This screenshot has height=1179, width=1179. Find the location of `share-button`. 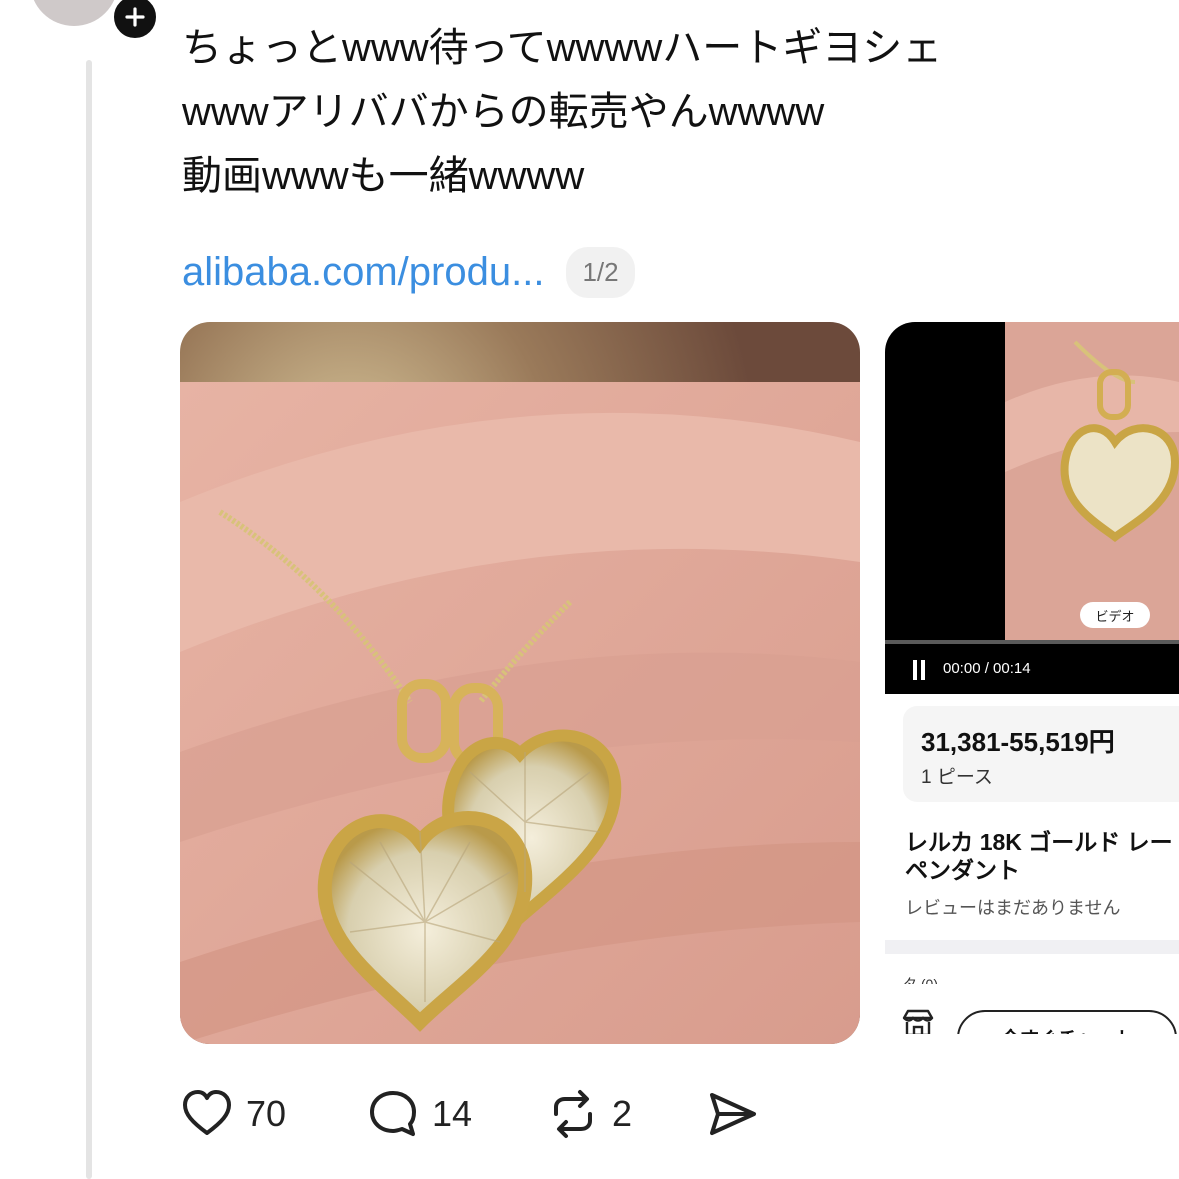

share-button is located at coordinates (733, 1114).